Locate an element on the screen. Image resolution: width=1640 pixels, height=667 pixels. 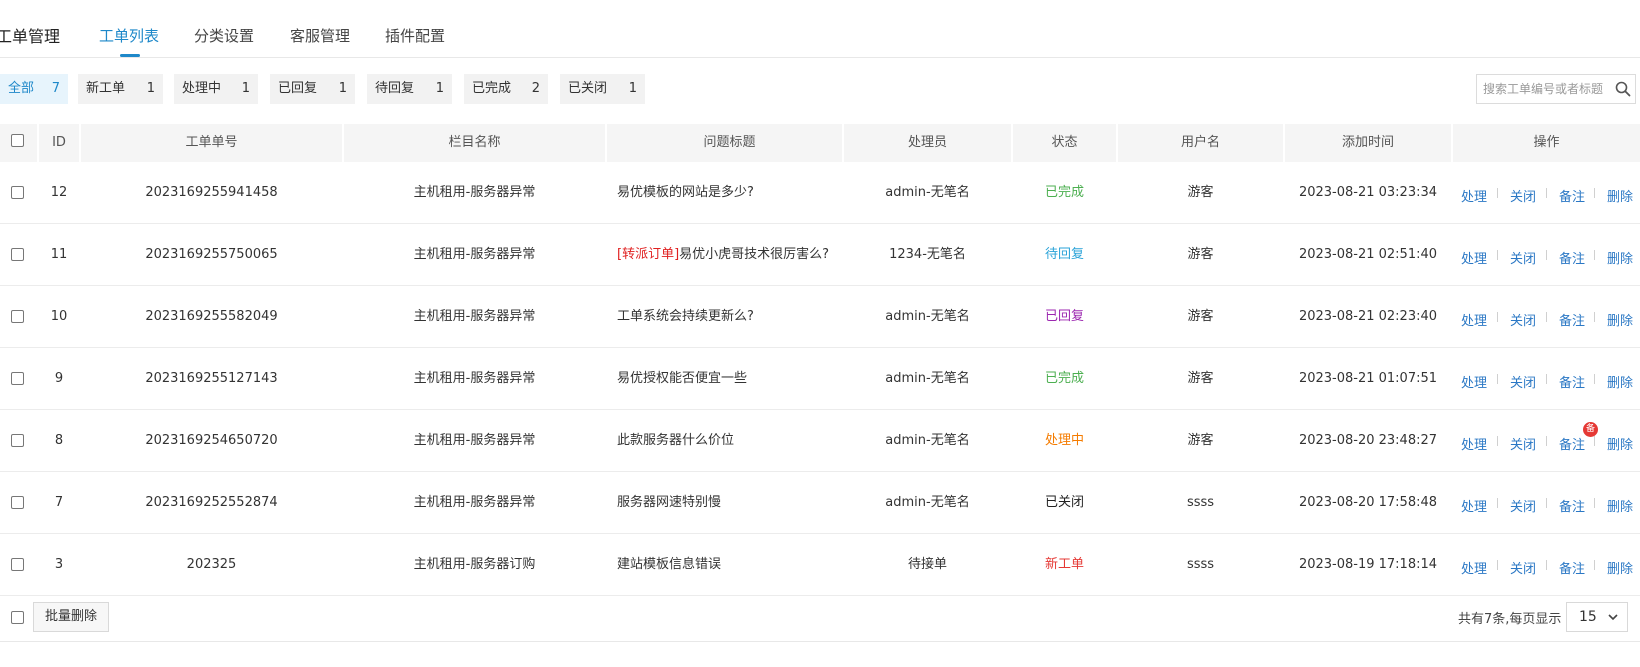
filter-count: 2 is located at coordinates (535, 88).